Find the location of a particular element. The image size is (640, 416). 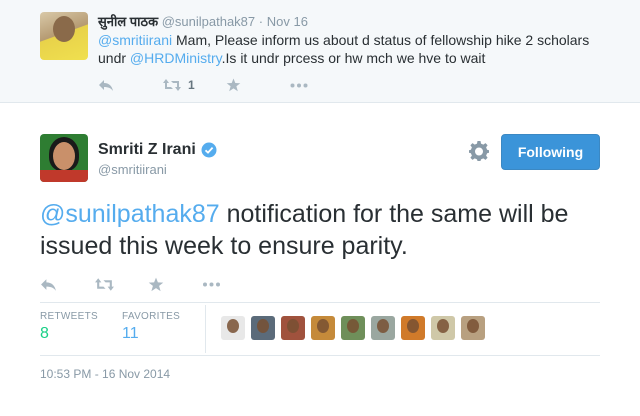

retweets-label: RETWEETS is located at coordinates (69, 316).